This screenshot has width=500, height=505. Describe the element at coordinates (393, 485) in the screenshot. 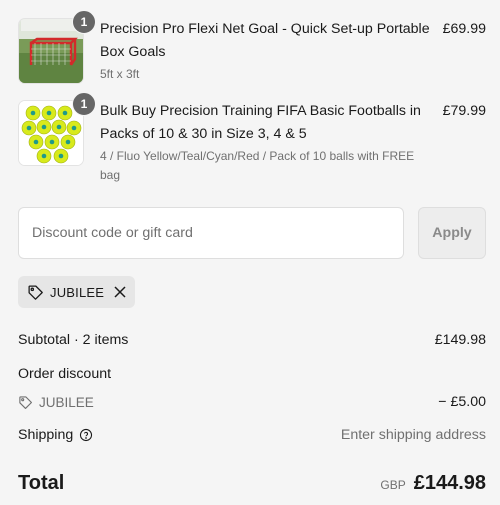

I see `currency-code: GBP` at that location.